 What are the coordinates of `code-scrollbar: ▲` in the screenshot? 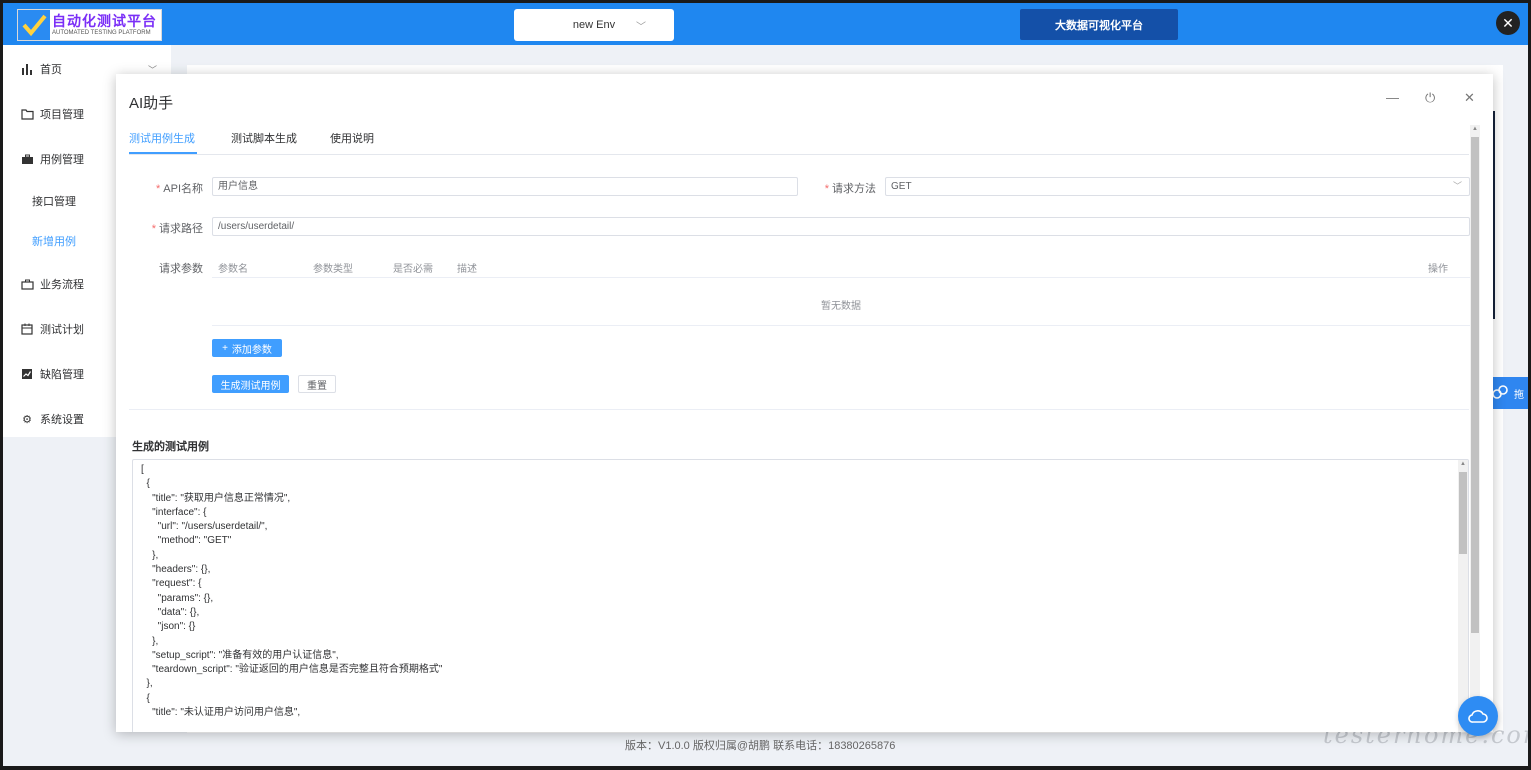 It's located at (1463, 596).